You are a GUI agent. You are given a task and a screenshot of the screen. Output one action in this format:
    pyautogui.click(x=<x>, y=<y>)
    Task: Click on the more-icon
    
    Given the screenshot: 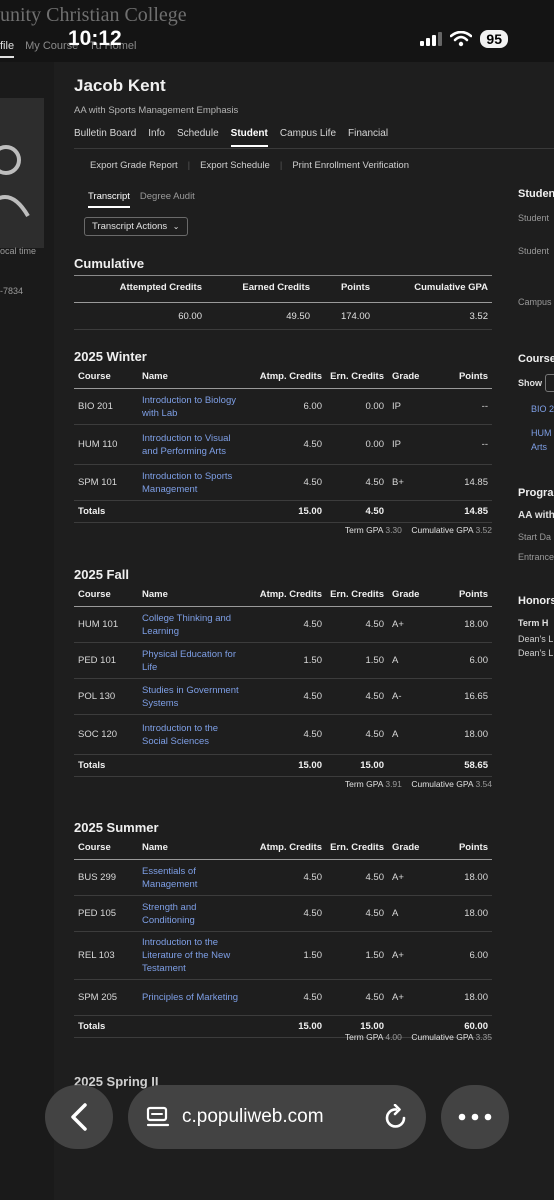 What is the action you would take?
    pyautogui.click(x=475, y=1117)
    